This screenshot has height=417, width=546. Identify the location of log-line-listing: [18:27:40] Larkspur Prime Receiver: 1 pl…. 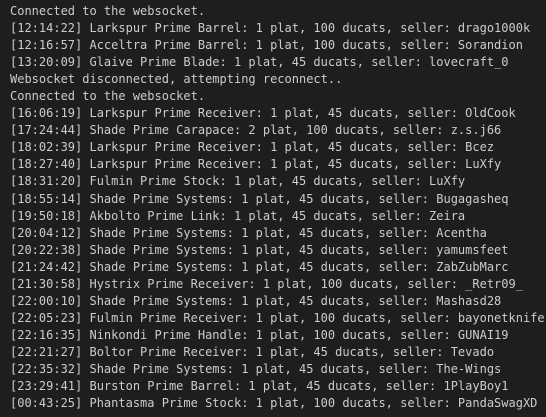
(256, 164).